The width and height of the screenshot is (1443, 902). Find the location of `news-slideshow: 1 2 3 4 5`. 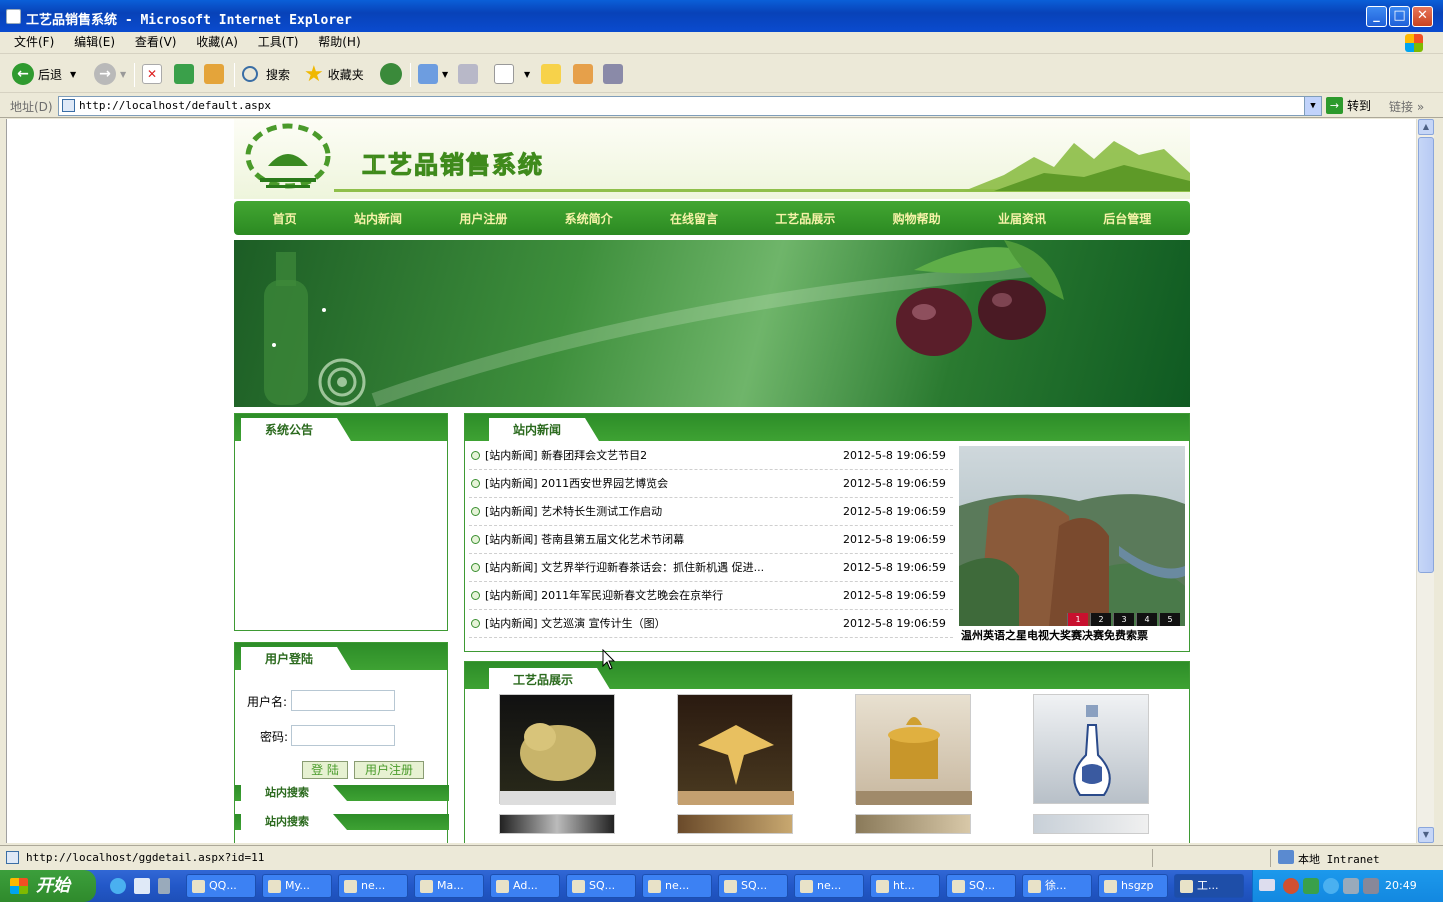

news-slideshow: 1 2 3 4 5 is located at coordinates (1072, 536).